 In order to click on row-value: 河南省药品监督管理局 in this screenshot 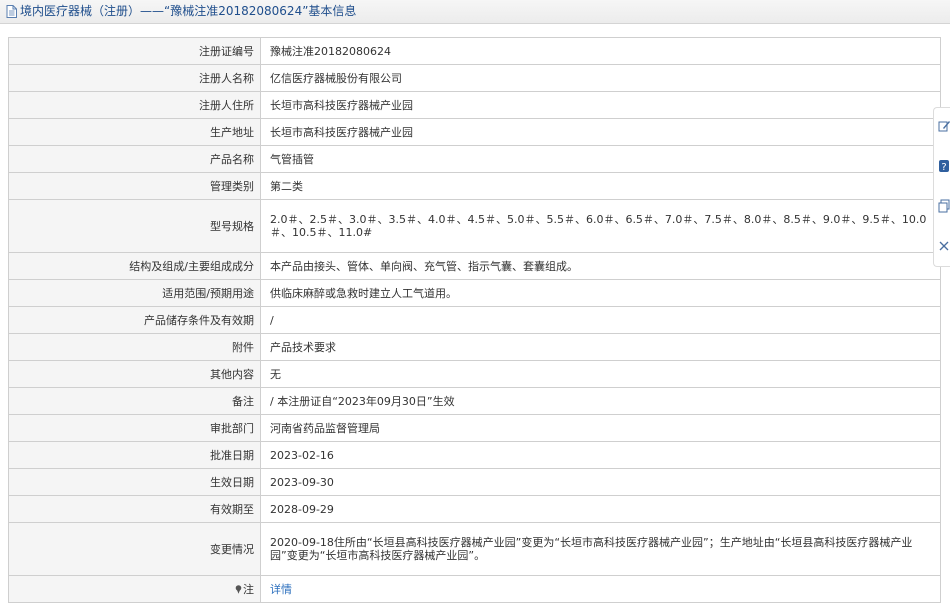, I will do `click(600, 428)`.